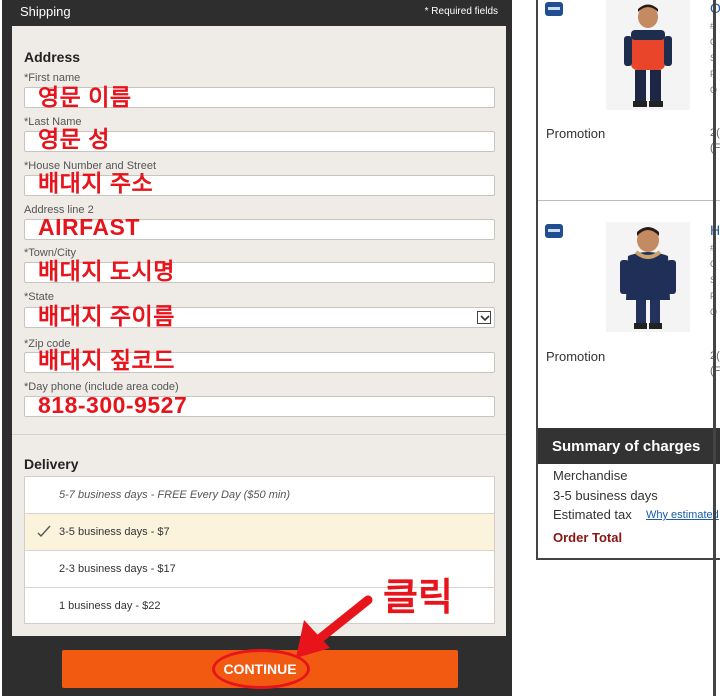 The width and height of the screenshot is (720, 696). I want to click on last-name-value: 영문 성, so click(74, 139).